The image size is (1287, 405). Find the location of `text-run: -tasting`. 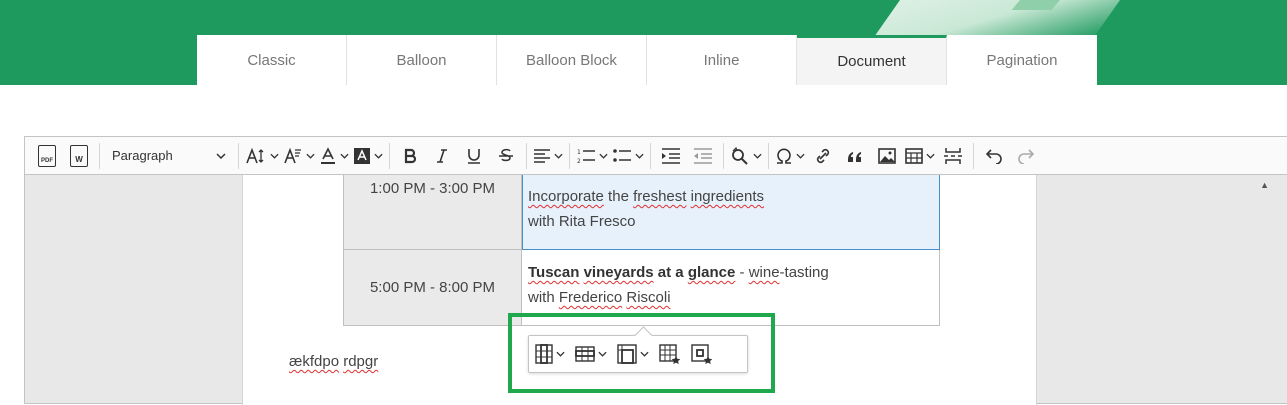

text-run: -tasting is located at coordinates (804, 272).